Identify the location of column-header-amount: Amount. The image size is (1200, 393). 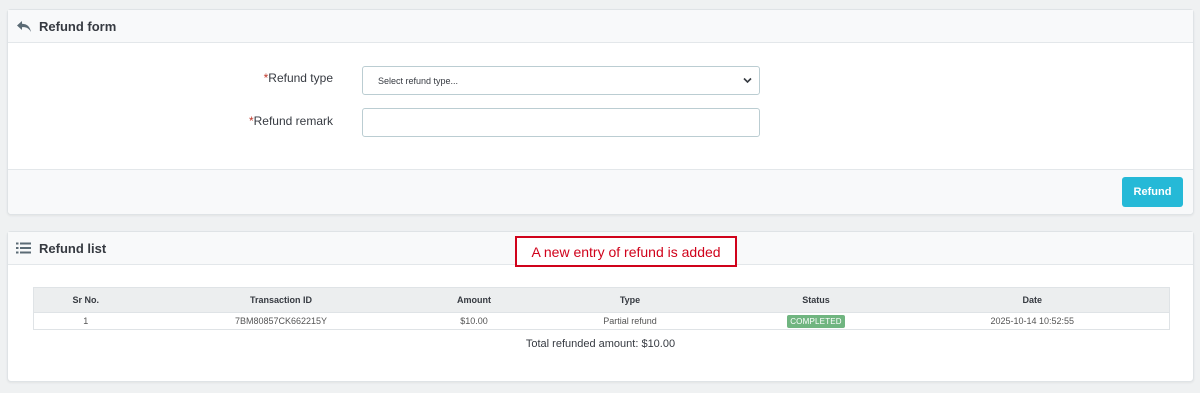
(474, 300).